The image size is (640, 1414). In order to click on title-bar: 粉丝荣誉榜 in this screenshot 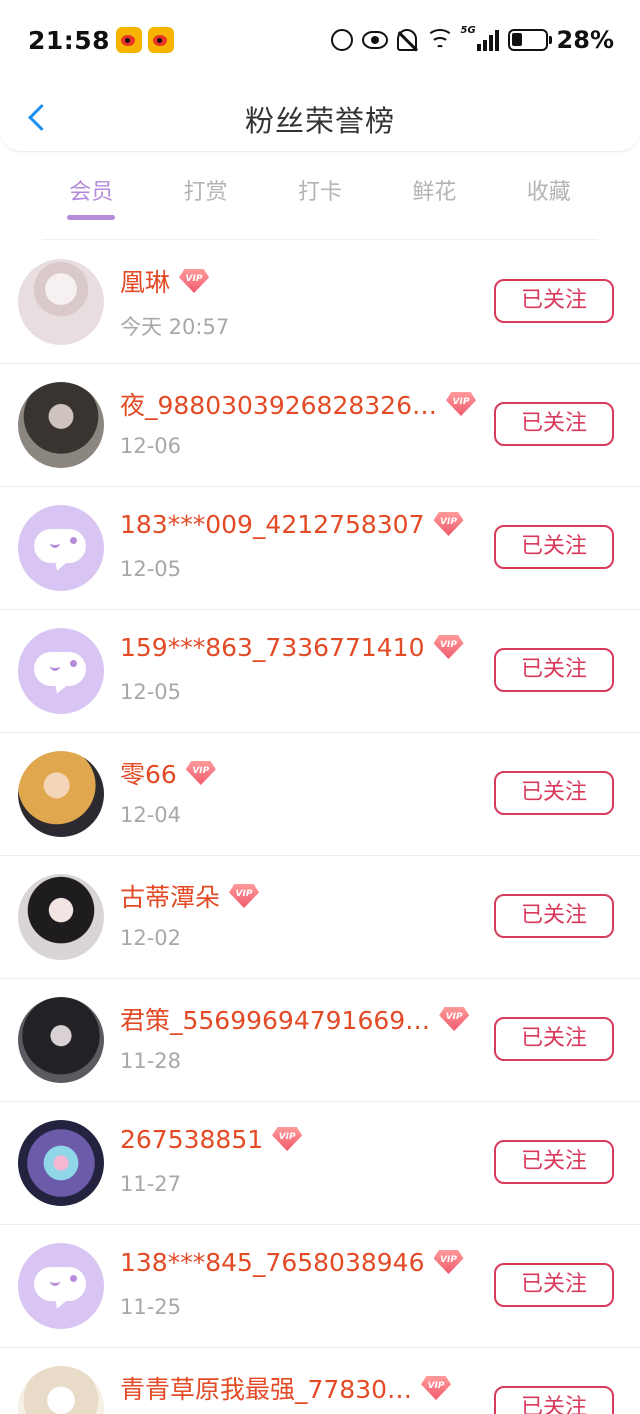, I will do `click(320, 116)`.